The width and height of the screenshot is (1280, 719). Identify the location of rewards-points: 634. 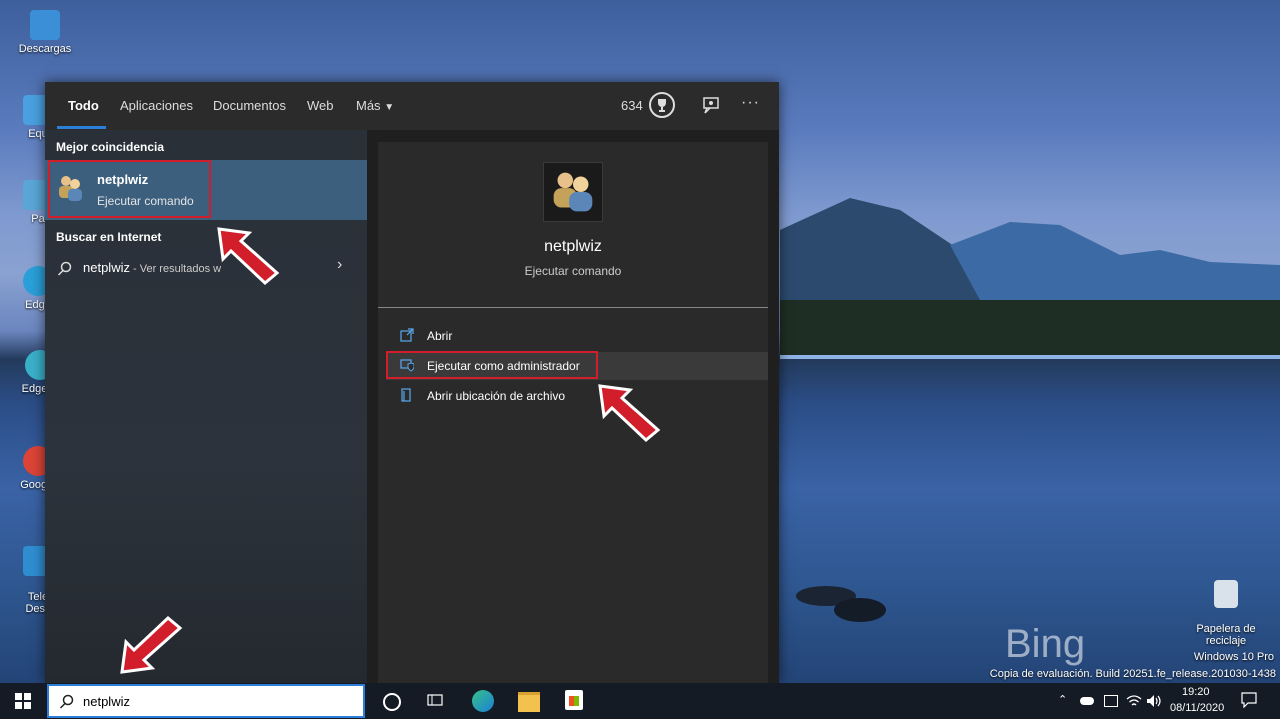
(632, 105).